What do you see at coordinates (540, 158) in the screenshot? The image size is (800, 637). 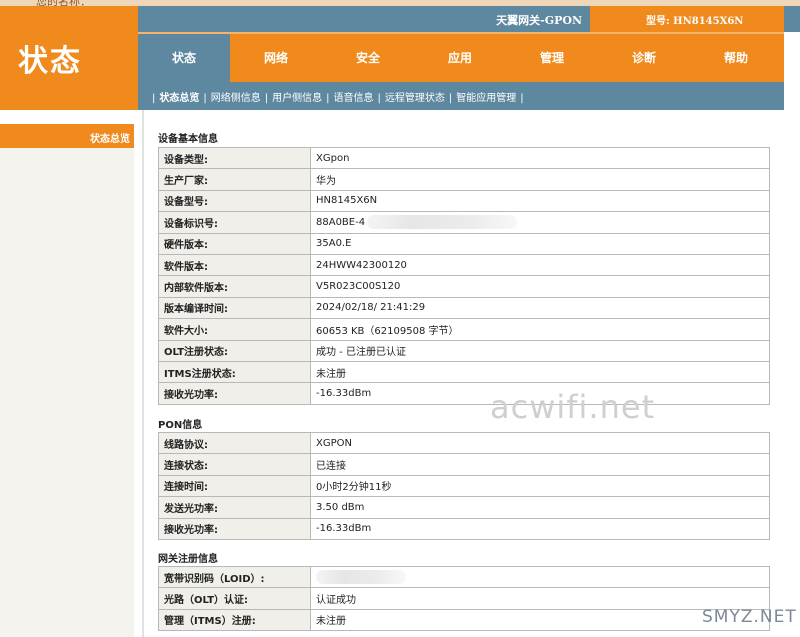 I see `row-value: XGpon` at bounding box center [540, 158].